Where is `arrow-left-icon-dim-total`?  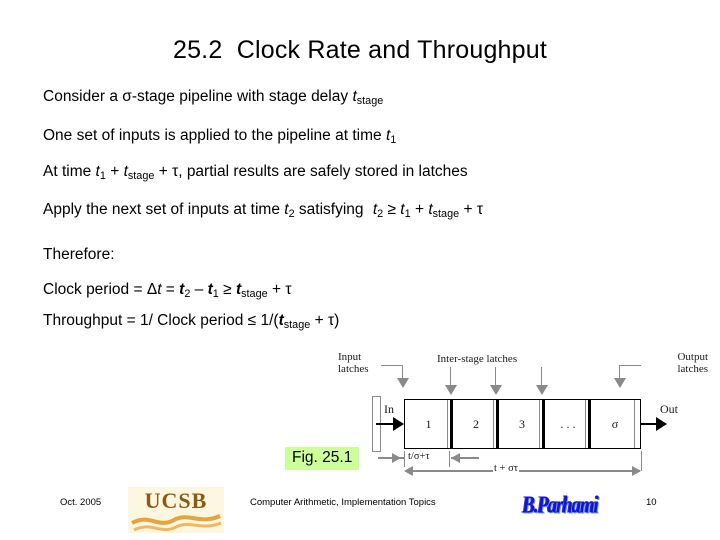
arrow-left-icon-dim-total is located at coordinates (408, 471).